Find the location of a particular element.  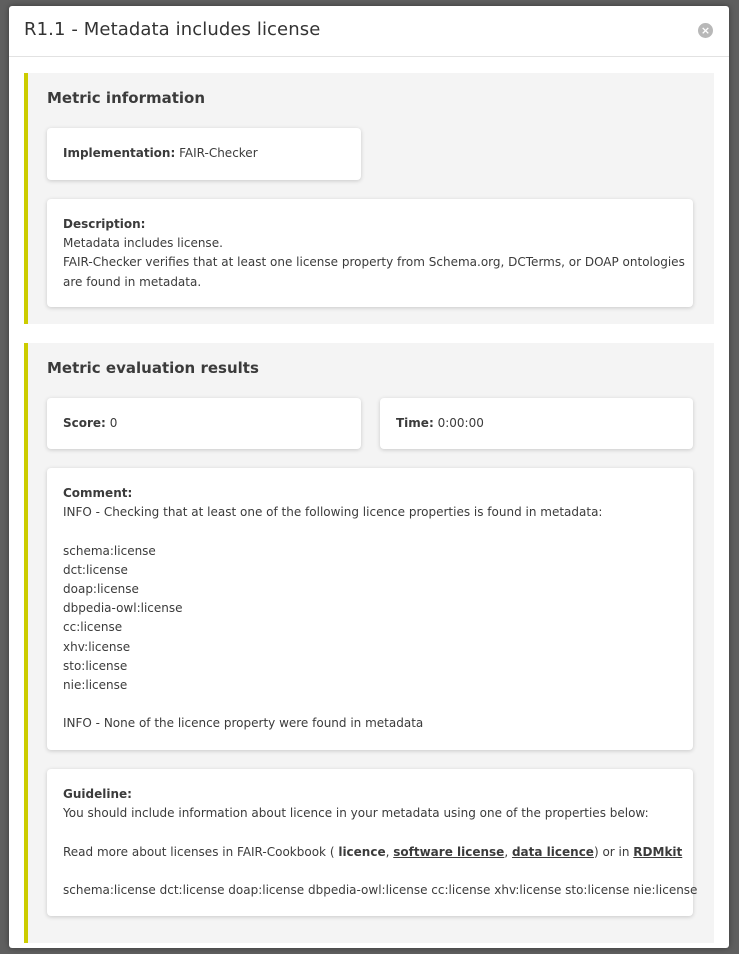

modal-header: R1.1 - Metadata includes license × is located at coordinates (369, 31).